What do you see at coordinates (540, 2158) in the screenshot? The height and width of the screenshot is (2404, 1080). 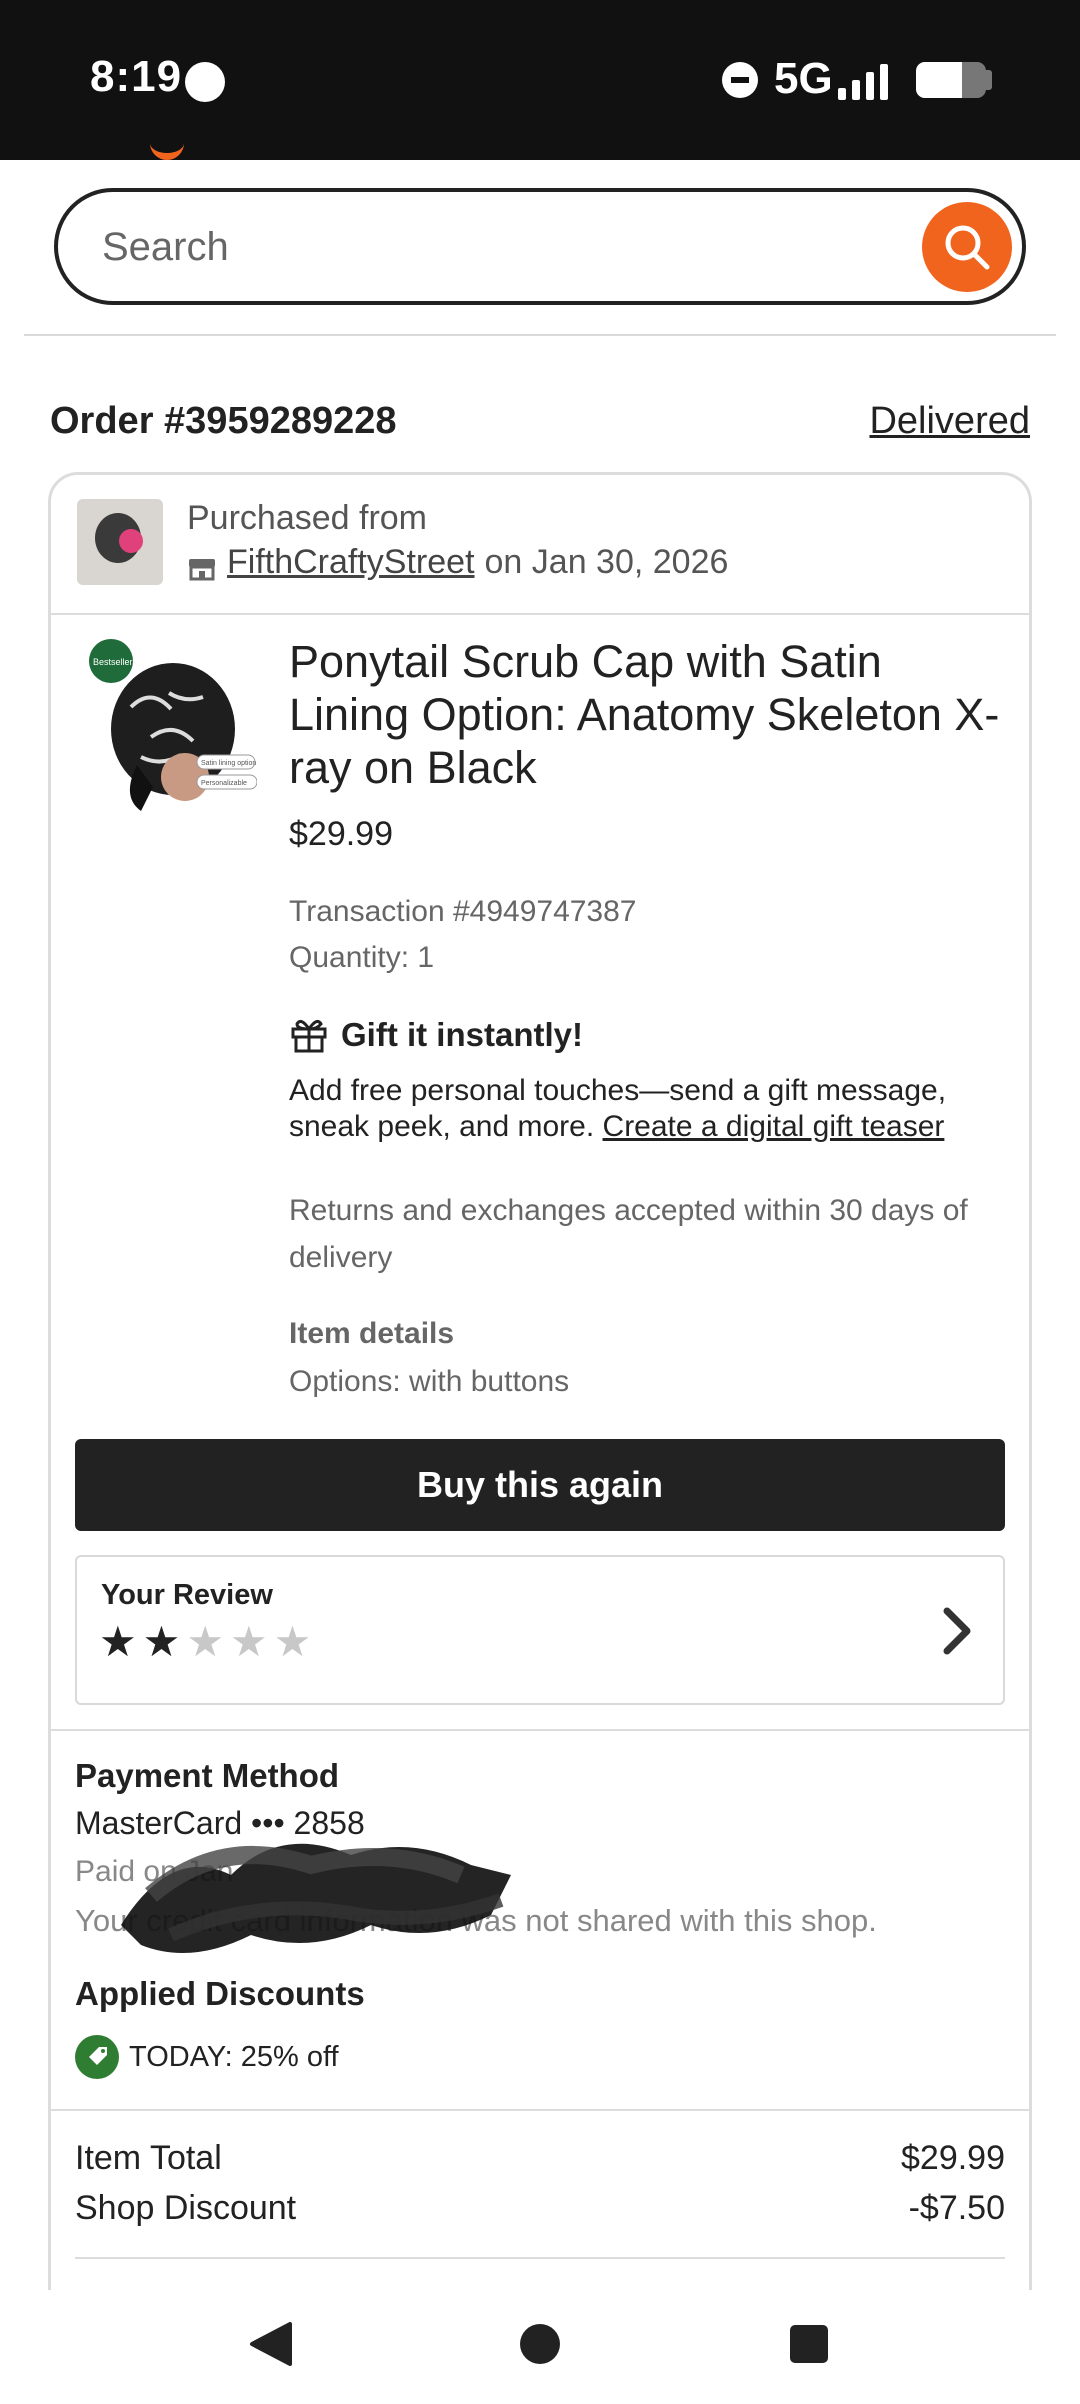 I see `item-total-row: Item Total $29.99` at bounding box center [540, 2158].